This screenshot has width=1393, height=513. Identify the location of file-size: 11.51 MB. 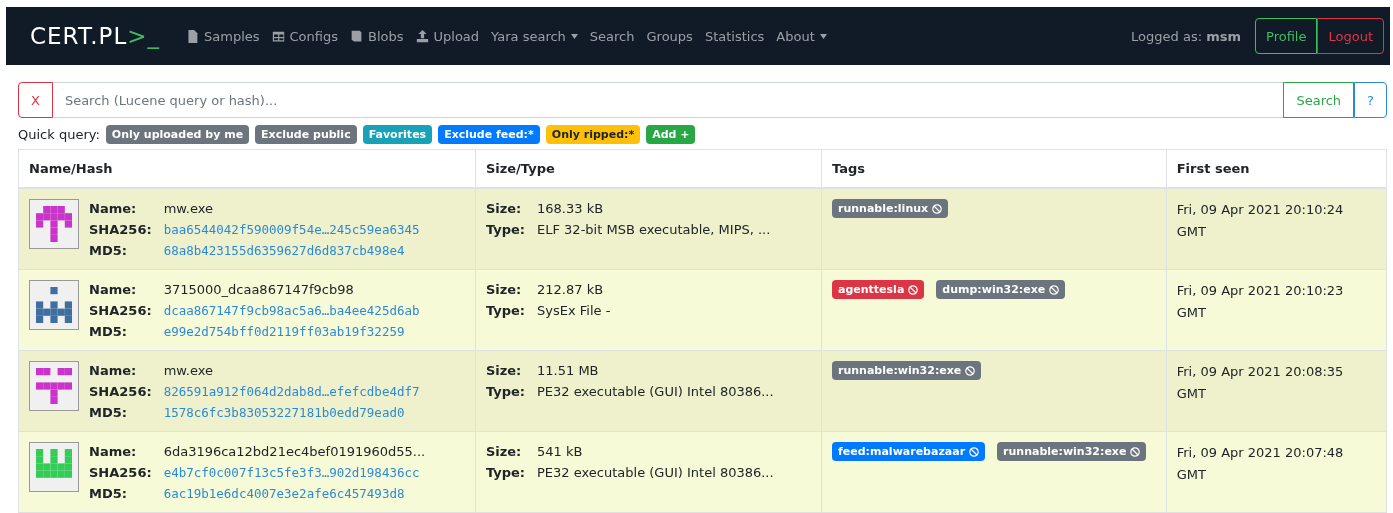
(568, 371).